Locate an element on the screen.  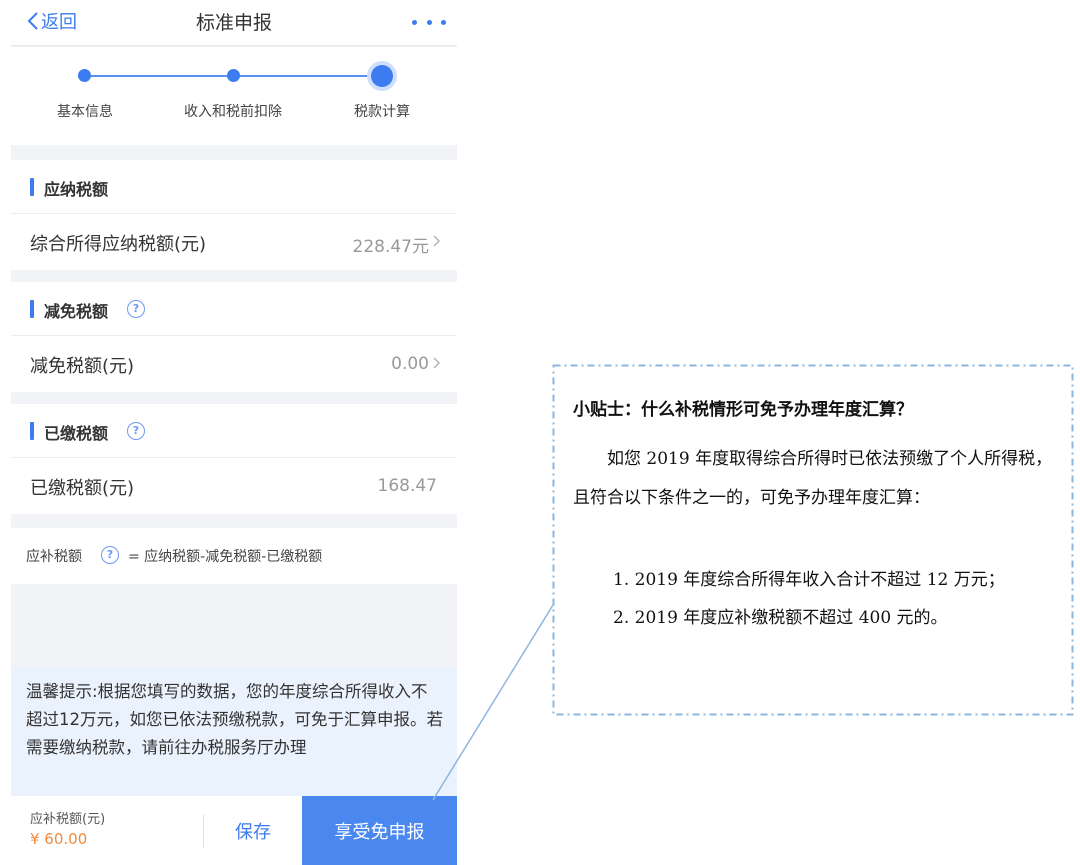
callout-item: 2. 2019 年度应补缴税额不超过 400 元的。 is located at coordinates (780, 618).